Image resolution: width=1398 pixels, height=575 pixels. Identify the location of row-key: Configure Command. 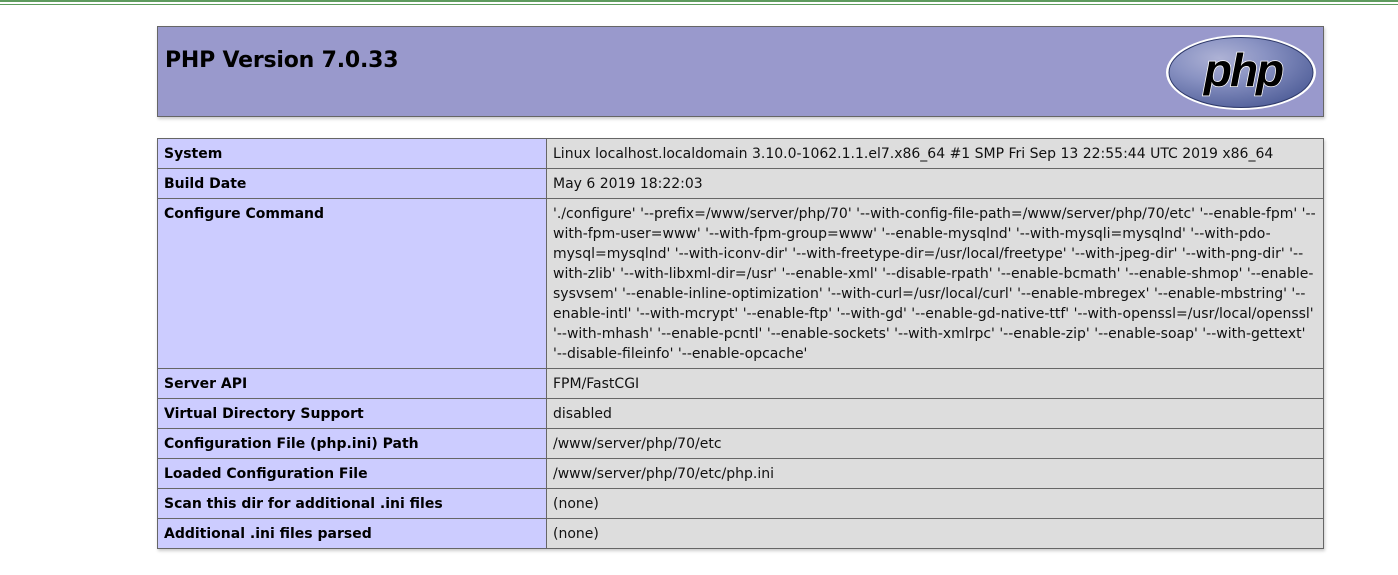
(352, 283).